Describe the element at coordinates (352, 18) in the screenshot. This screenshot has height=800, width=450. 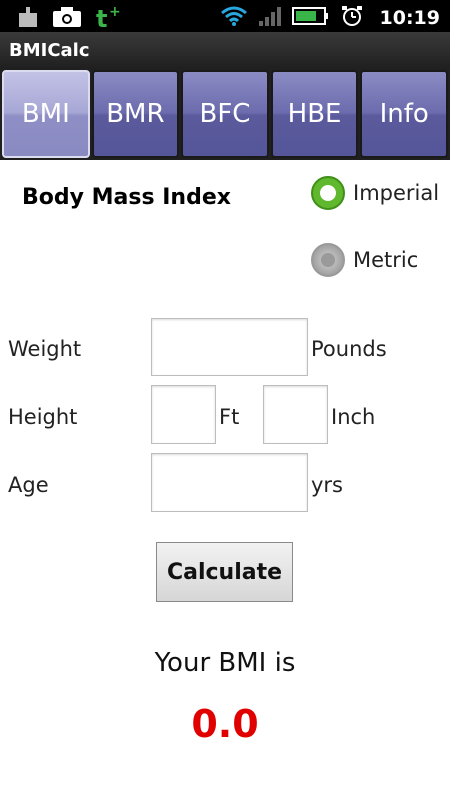
I see `alarm-icon` at that location.